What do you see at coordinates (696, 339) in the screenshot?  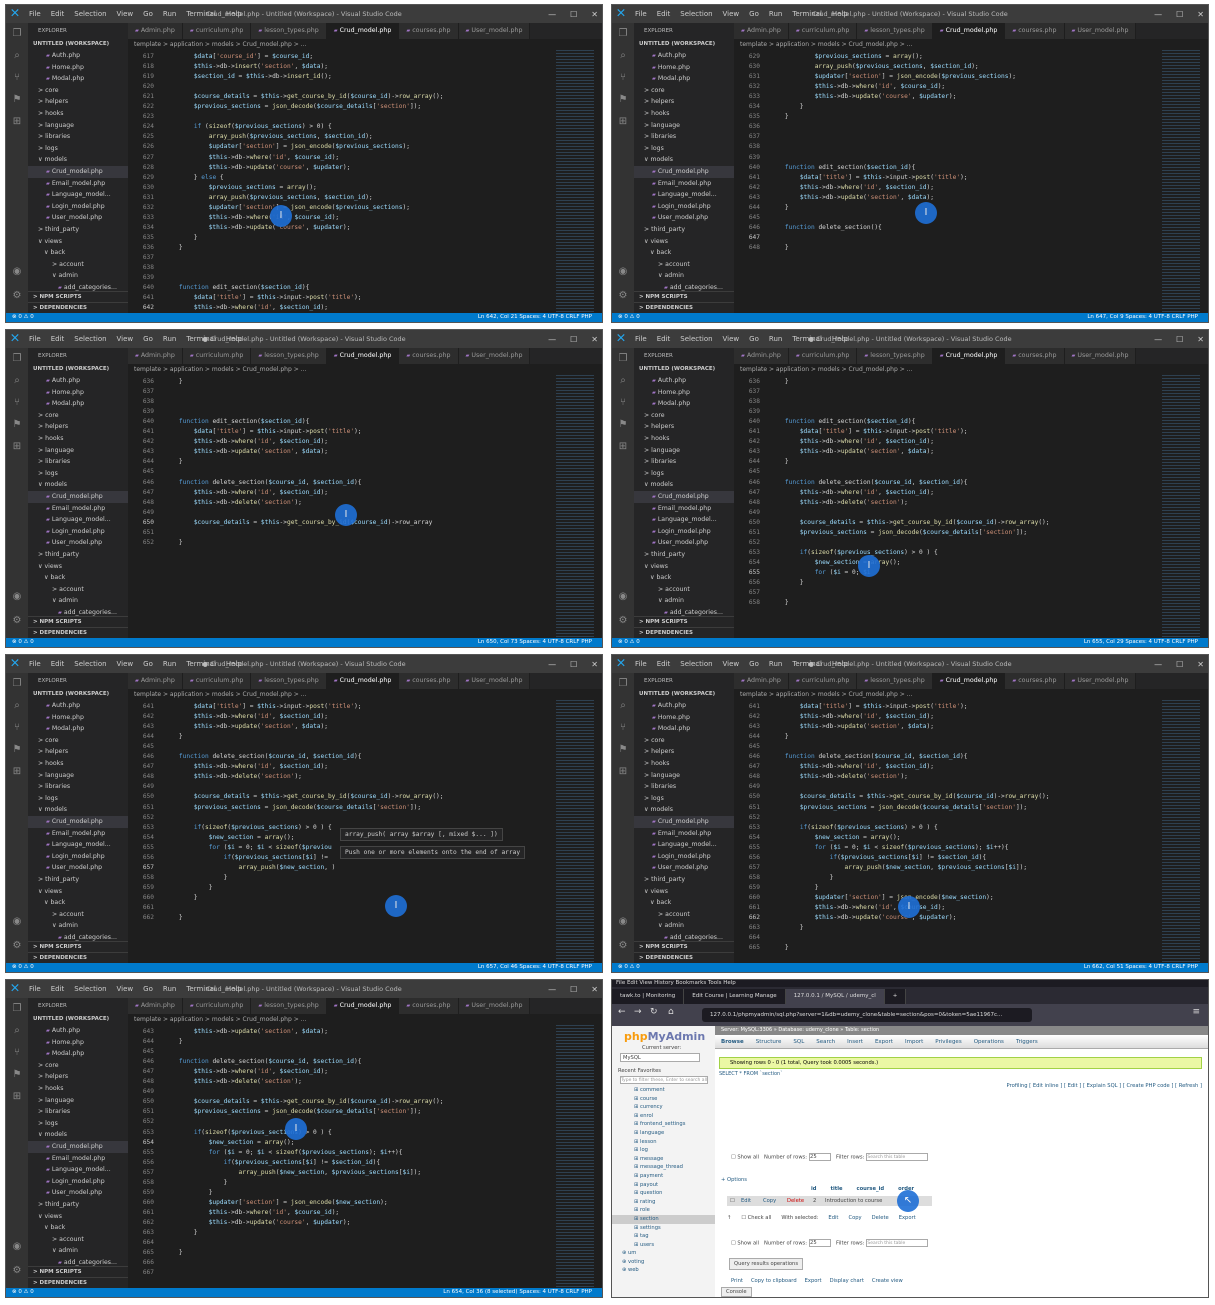 I see `menu-item: Selection` at bounding box center [696, 339].